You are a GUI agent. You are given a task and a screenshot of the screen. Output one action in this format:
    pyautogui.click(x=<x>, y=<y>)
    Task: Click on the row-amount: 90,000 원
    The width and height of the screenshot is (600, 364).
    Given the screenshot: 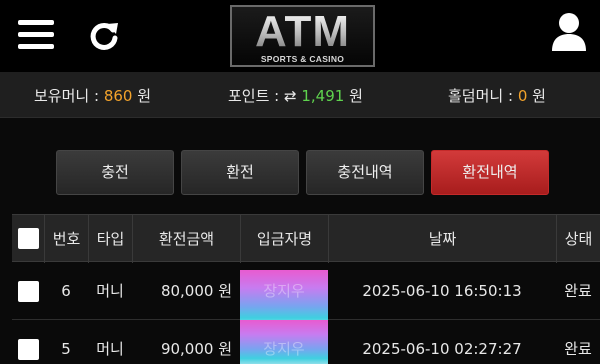 What is the action you would take?
    pyautogui.click(x=196, y=349)
    